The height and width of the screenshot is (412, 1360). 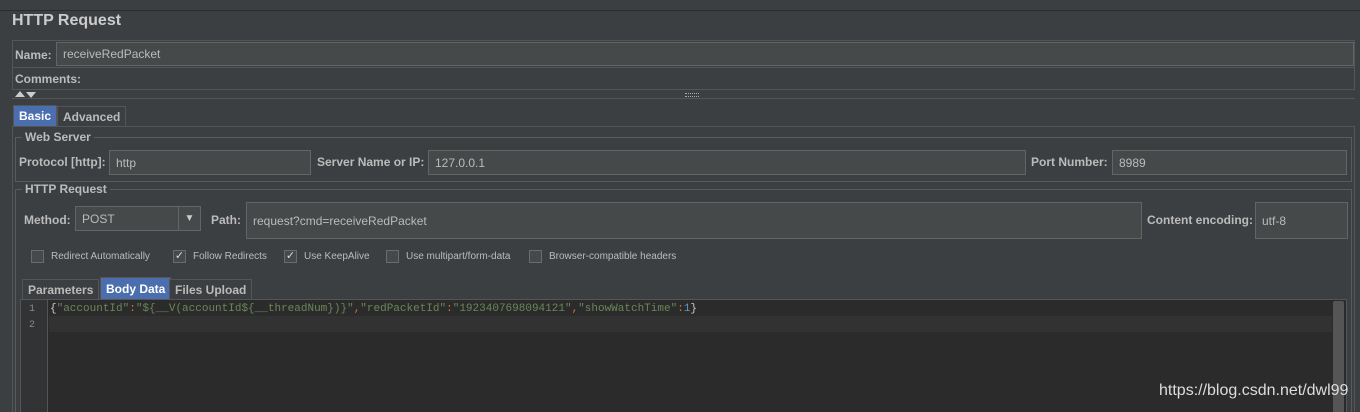 I want to click on use-multipart-checkbox: Use multipart/form-data, so click(x=448, y=256).